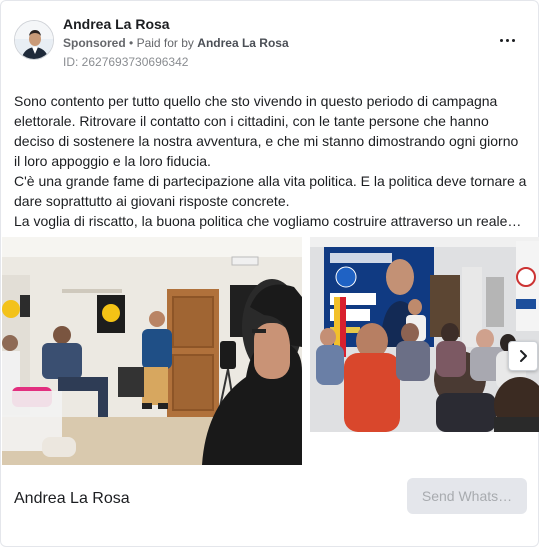 The height and width of the screenshot is (547, 539). I want to click on carousel-next-button, so click(523, 356).